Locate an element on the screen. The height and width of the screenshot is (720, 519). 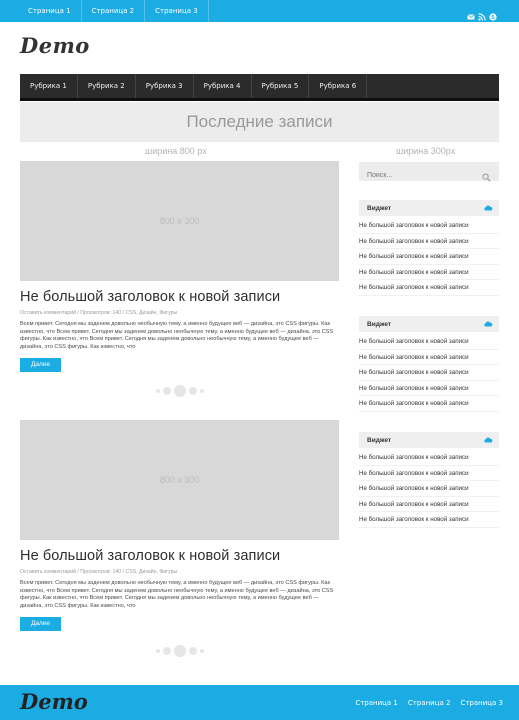
category-item-1: Рубрика 1 is located at coordinates (49, 86).